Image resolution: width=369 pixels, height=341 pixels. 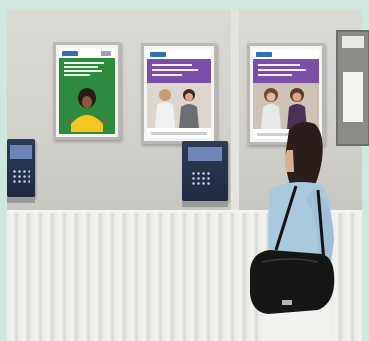 I want to click on woman-with-handbag-icon, so click(x=292, y=231).